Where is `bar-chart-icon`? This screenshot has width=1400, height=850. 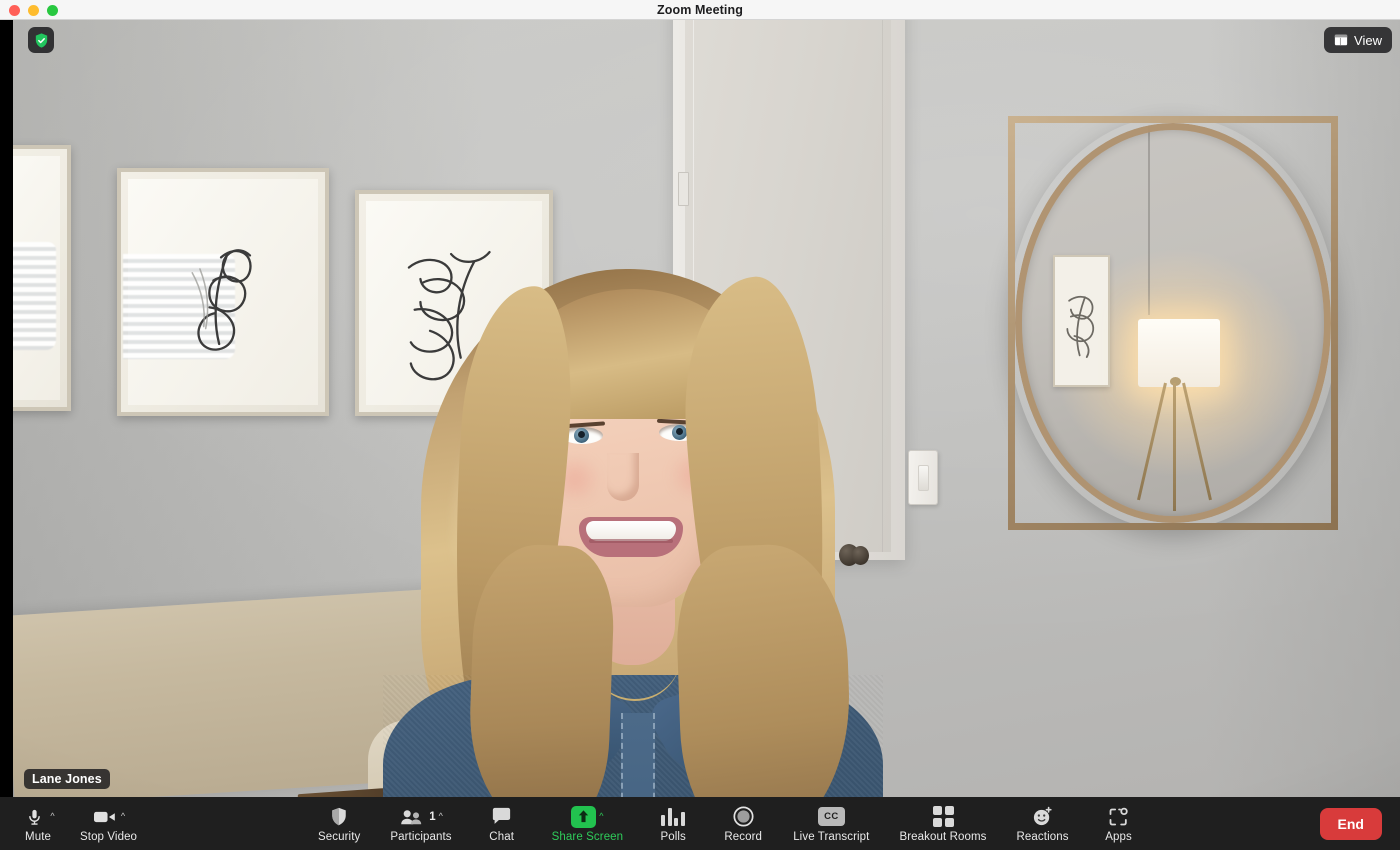 bar-chart-icon is located at coordinates (673, 816).